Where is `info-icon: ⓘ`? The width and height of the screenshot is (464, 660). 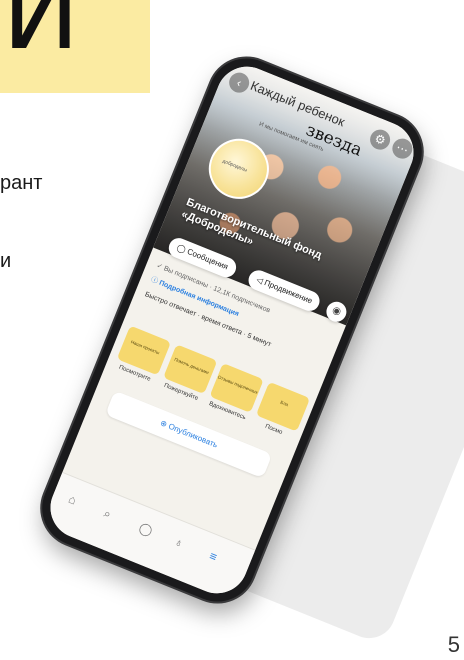
info-icon: ⓘ is located at coordinates (154, 281).